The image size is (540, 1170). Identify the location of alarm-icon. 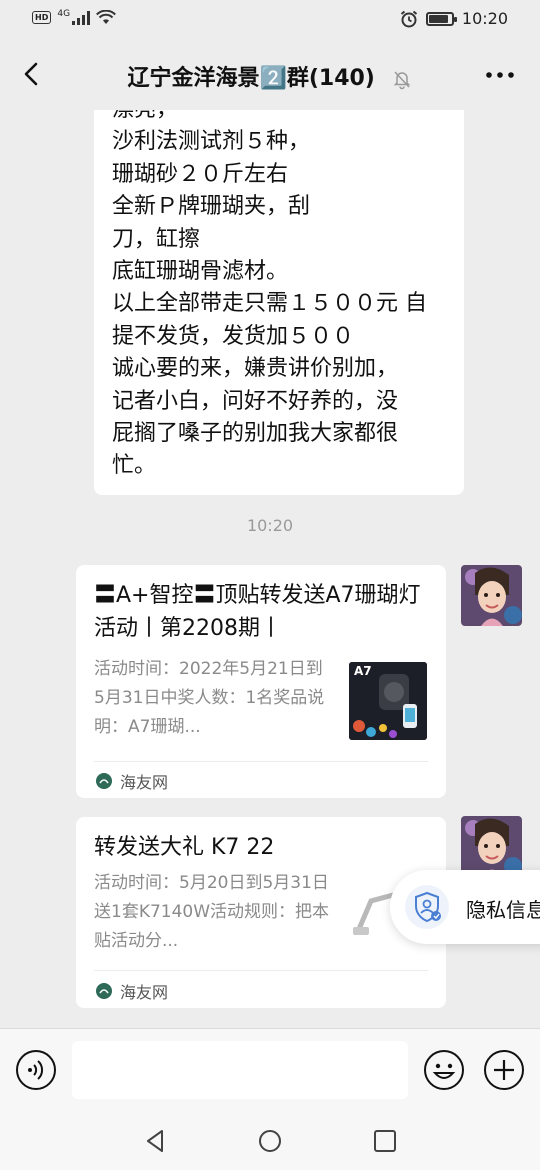
(409, 18).